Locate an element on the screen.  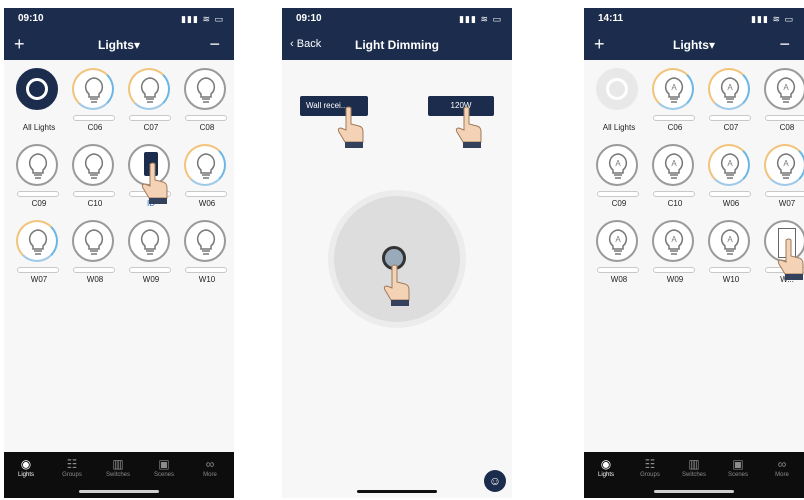
light-tile: A C09 is located at coordinates (619, 183).